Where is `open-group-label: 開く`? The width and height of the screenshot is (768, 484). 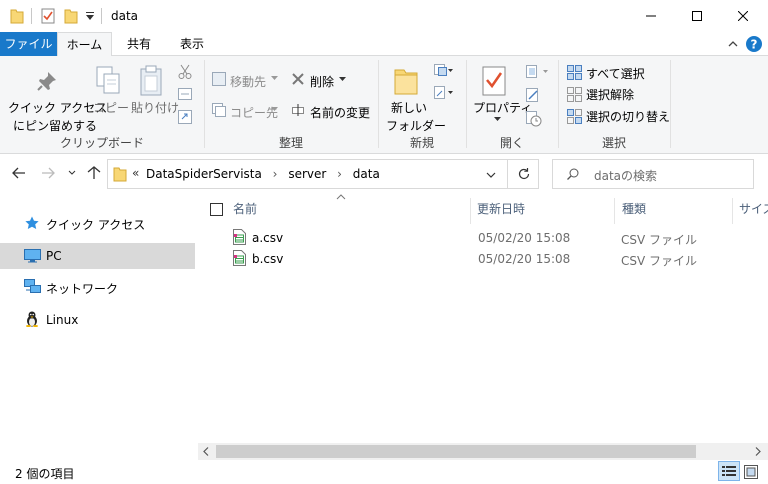 open-group-label: 開く is located at coordinates (511, 143).